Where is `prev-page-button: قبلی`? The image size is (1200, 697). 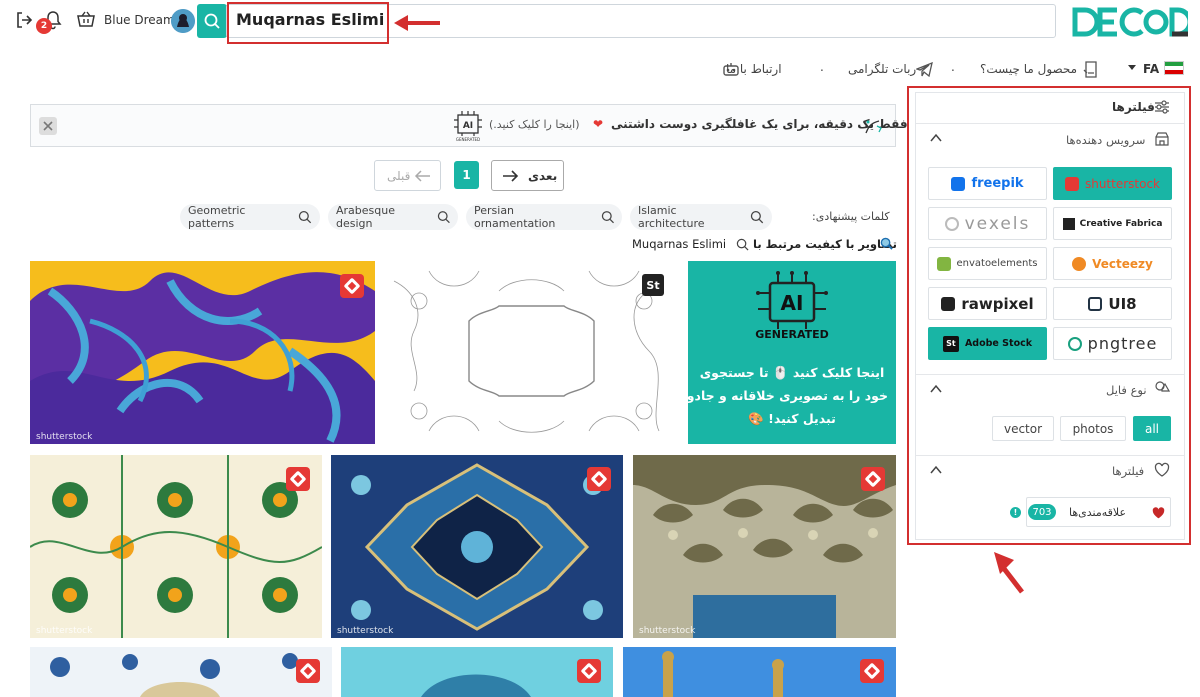 prev-page-button: قبلی is located at coordinates (407, 175).